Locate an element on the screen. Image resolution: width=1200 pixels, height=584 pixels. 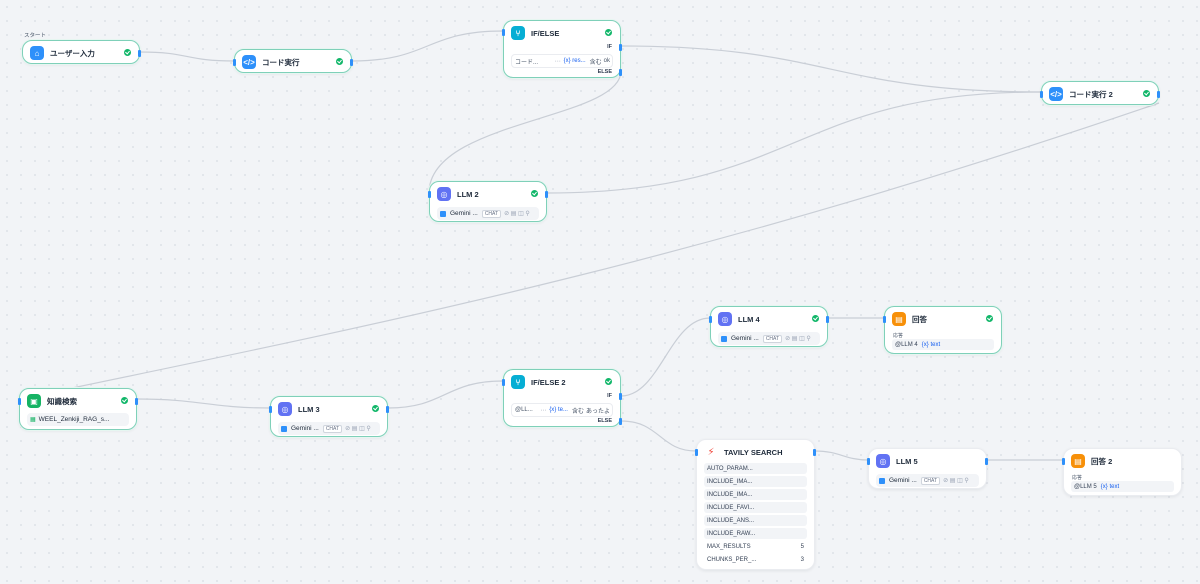
answer-ref: @LLM 5 {x} text is located at coordinates (1122, 486).